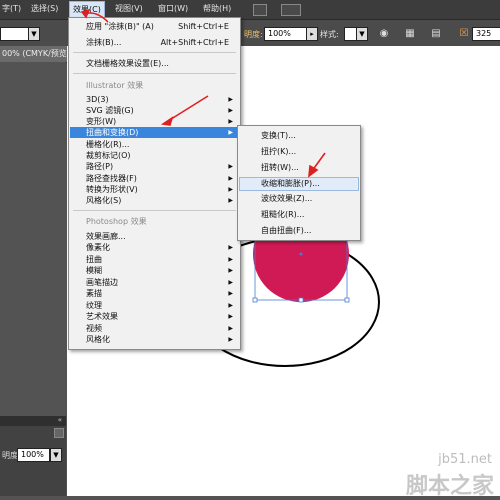 The image size is (500, 500). What do you see at coordinates (465, 459) in the screenshot?
I see `watermark-site: jb51.net` at bounding box center [465, 459].